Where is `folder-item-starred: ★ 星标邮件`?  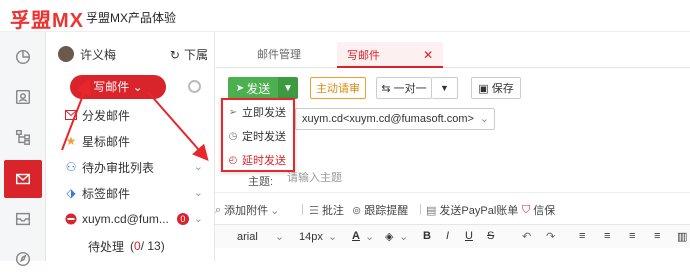
folder-item-starred: ★ 星标邮件 is located at coordinates (136, 141).